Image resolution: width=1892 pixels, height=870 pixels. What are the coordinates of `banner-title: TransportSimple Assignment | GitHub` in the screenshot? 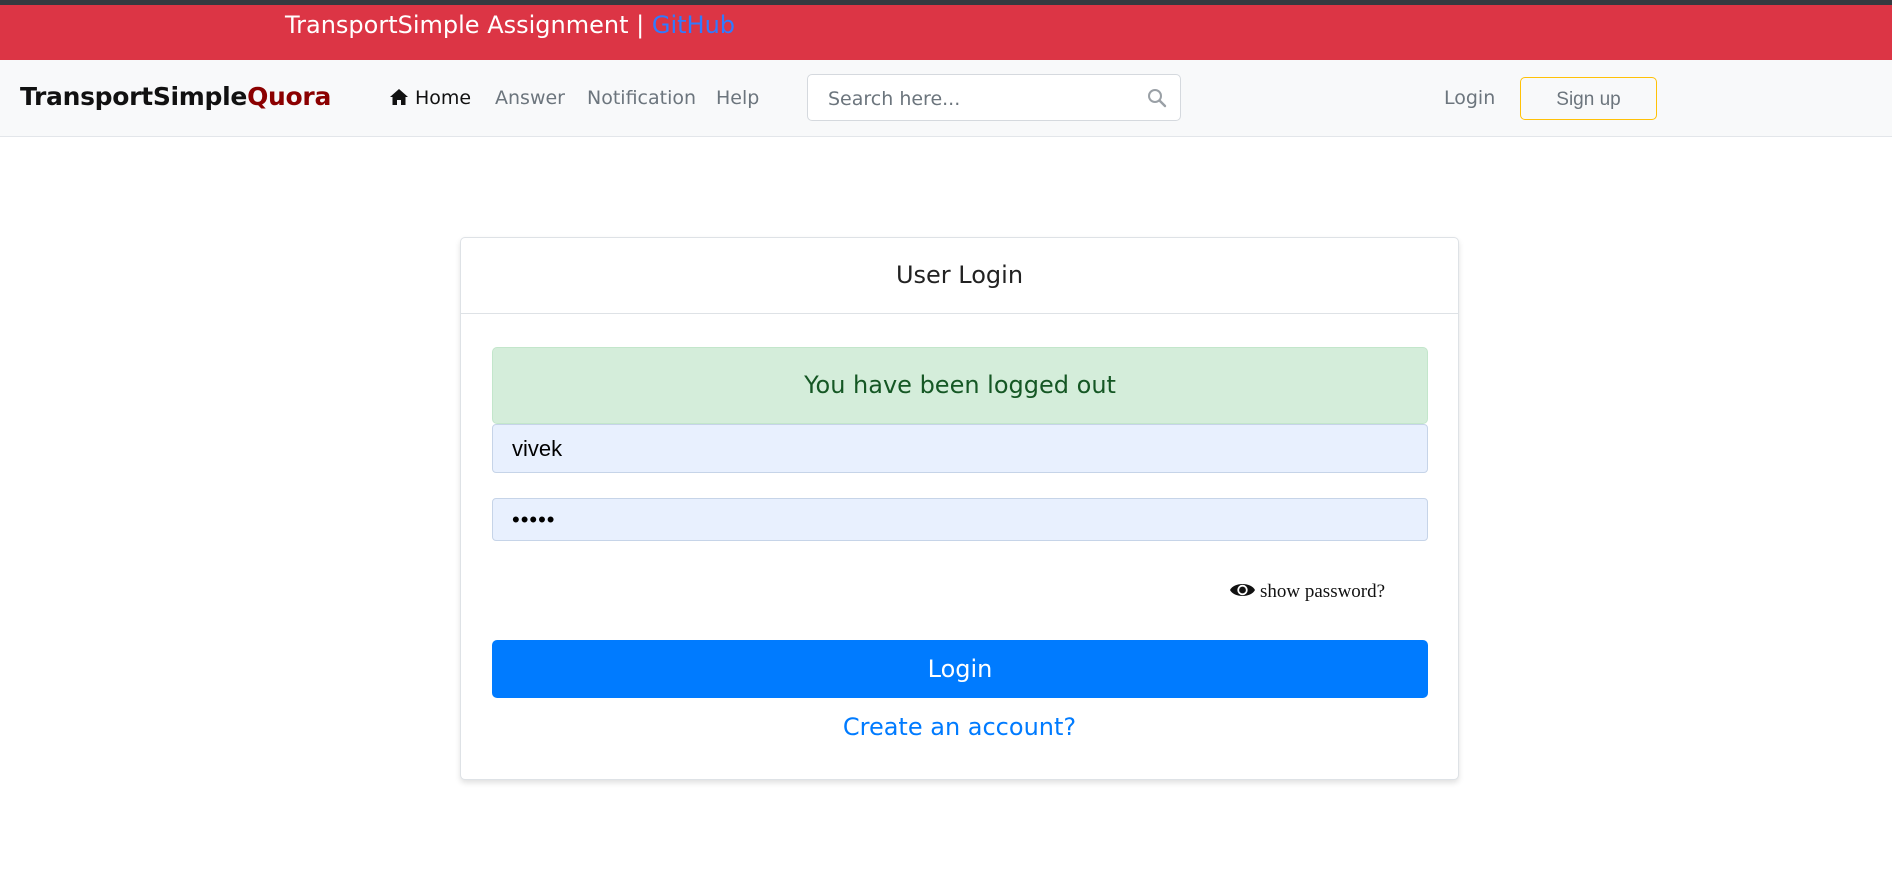 It's located at (510, 25).